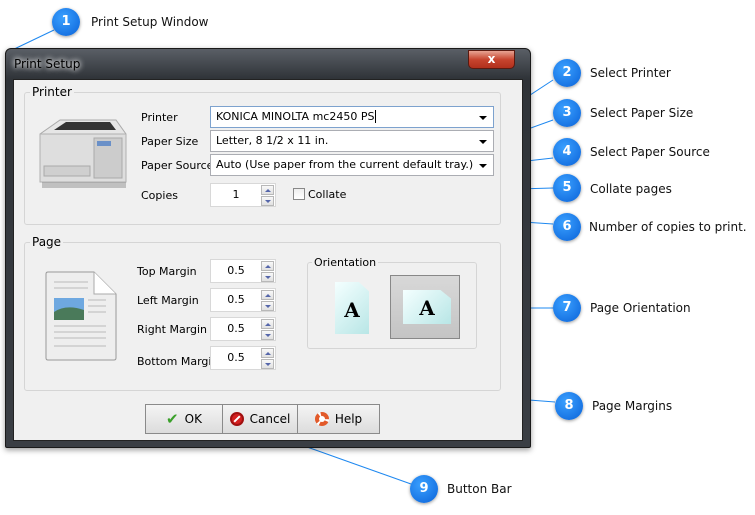  What do you see at coordinates (172, 329) in the screenshot?
I see `right-margin-label: Right Margin` at bounding box center [172, 329].